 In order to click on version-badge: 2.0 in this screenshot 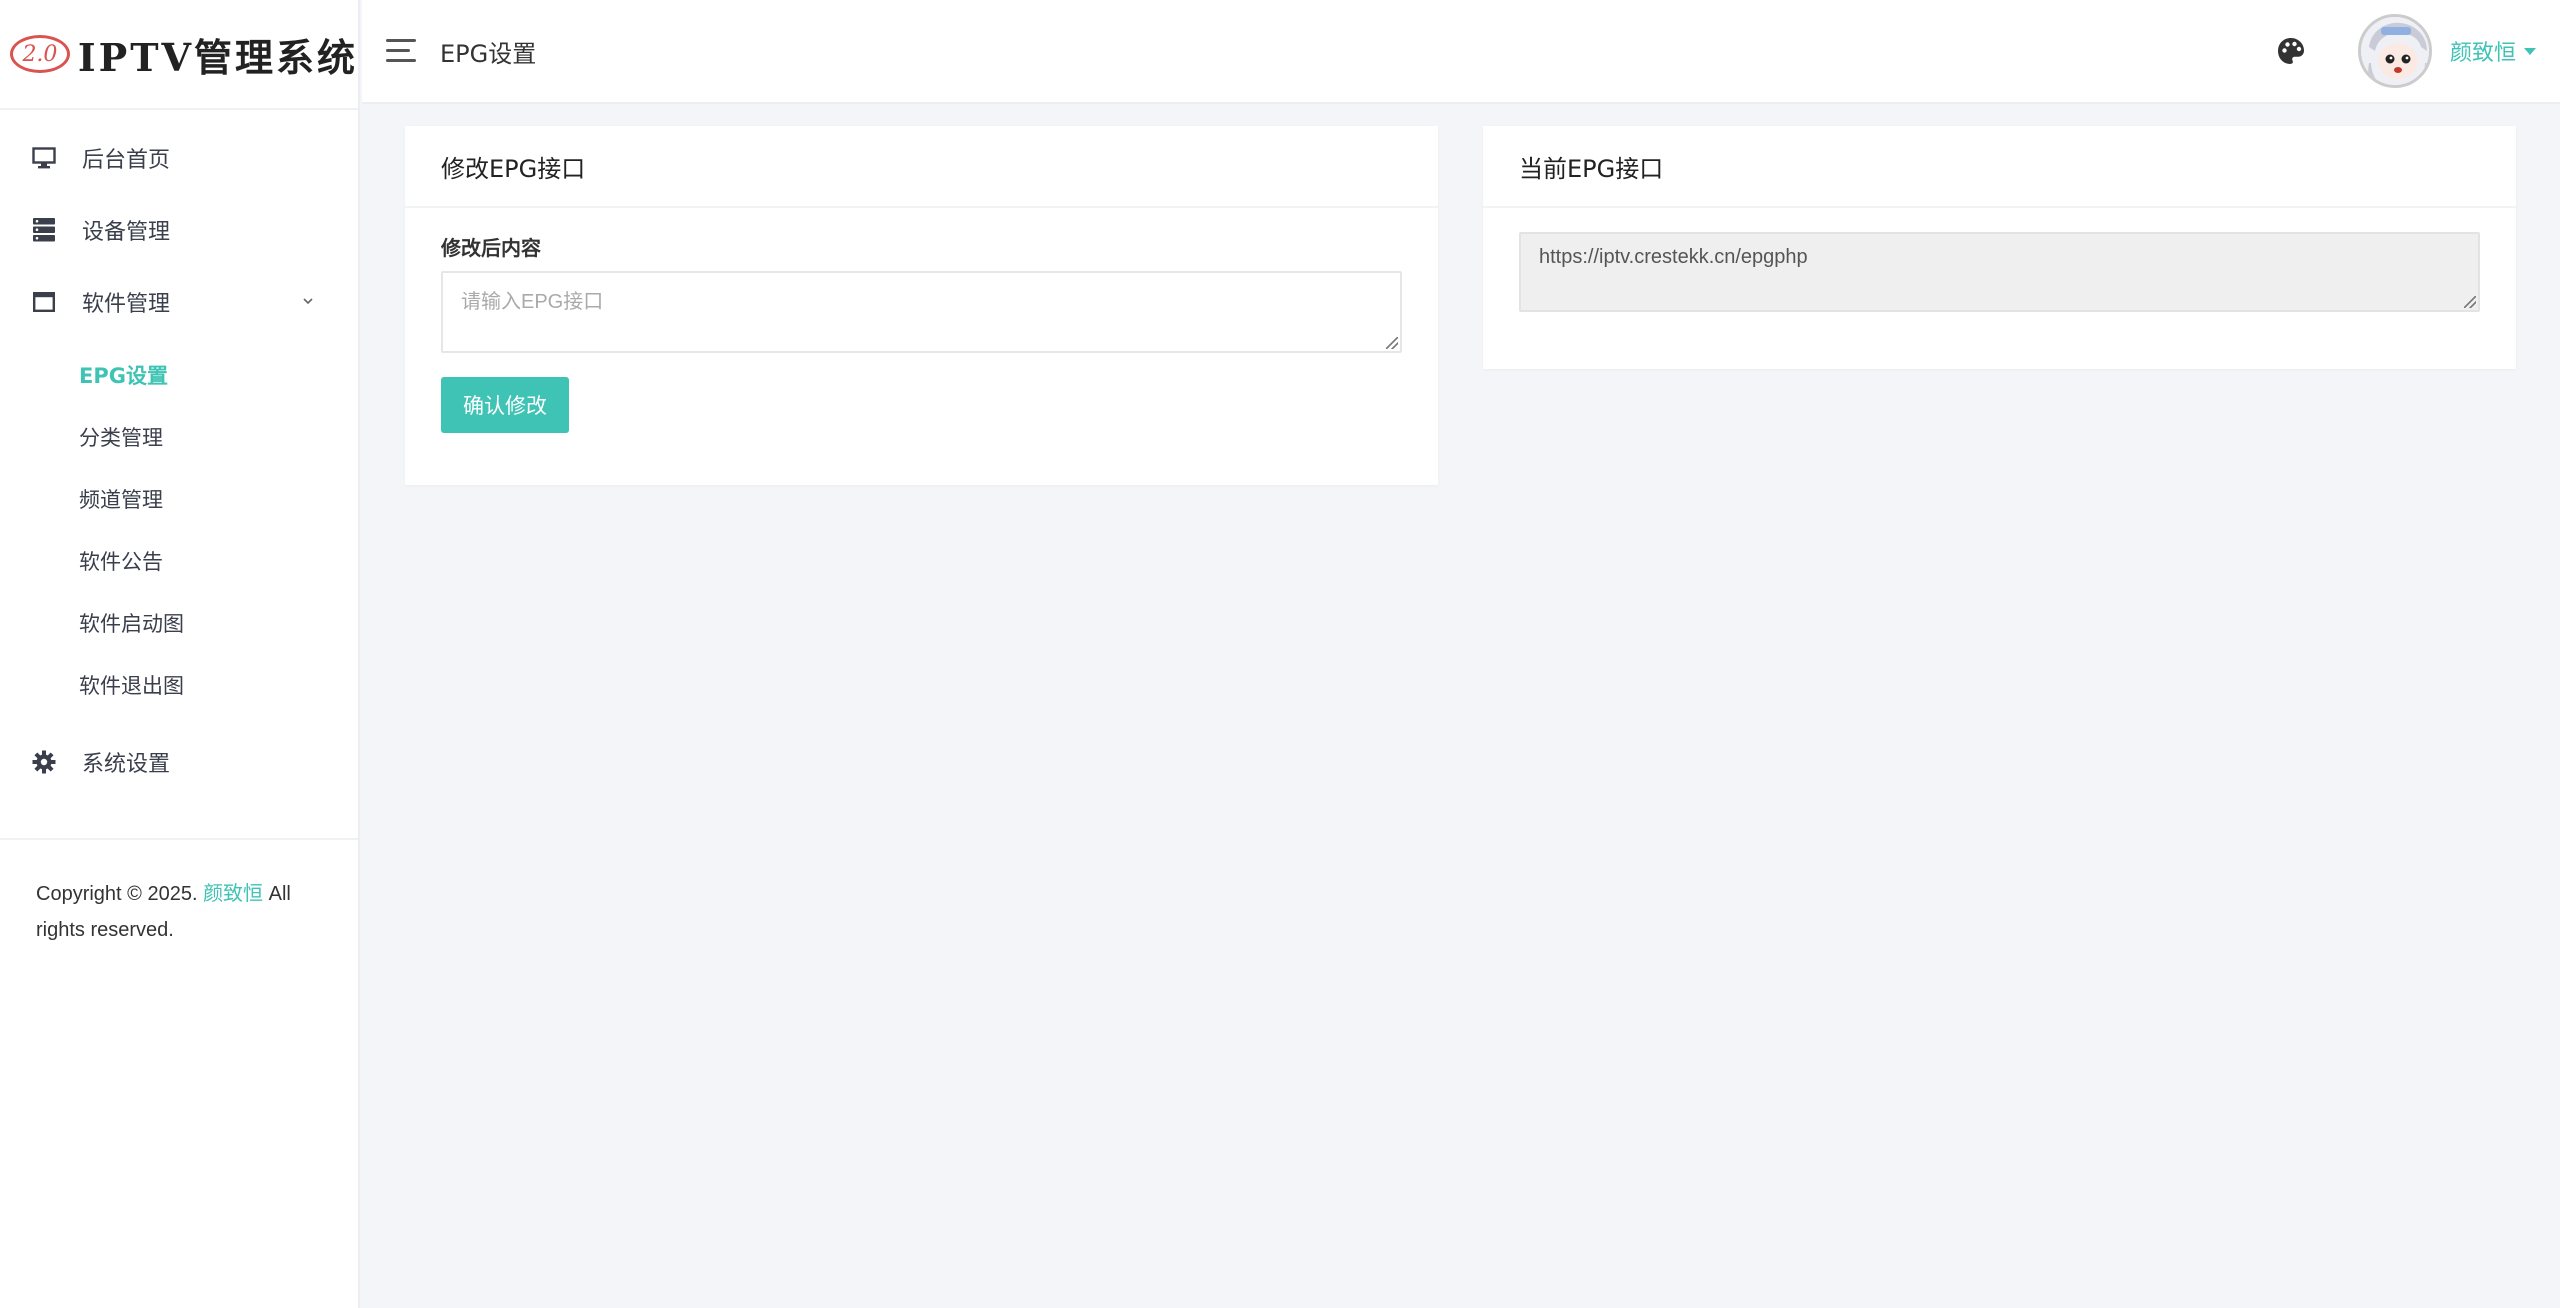, I will do `click(40, 54)`.